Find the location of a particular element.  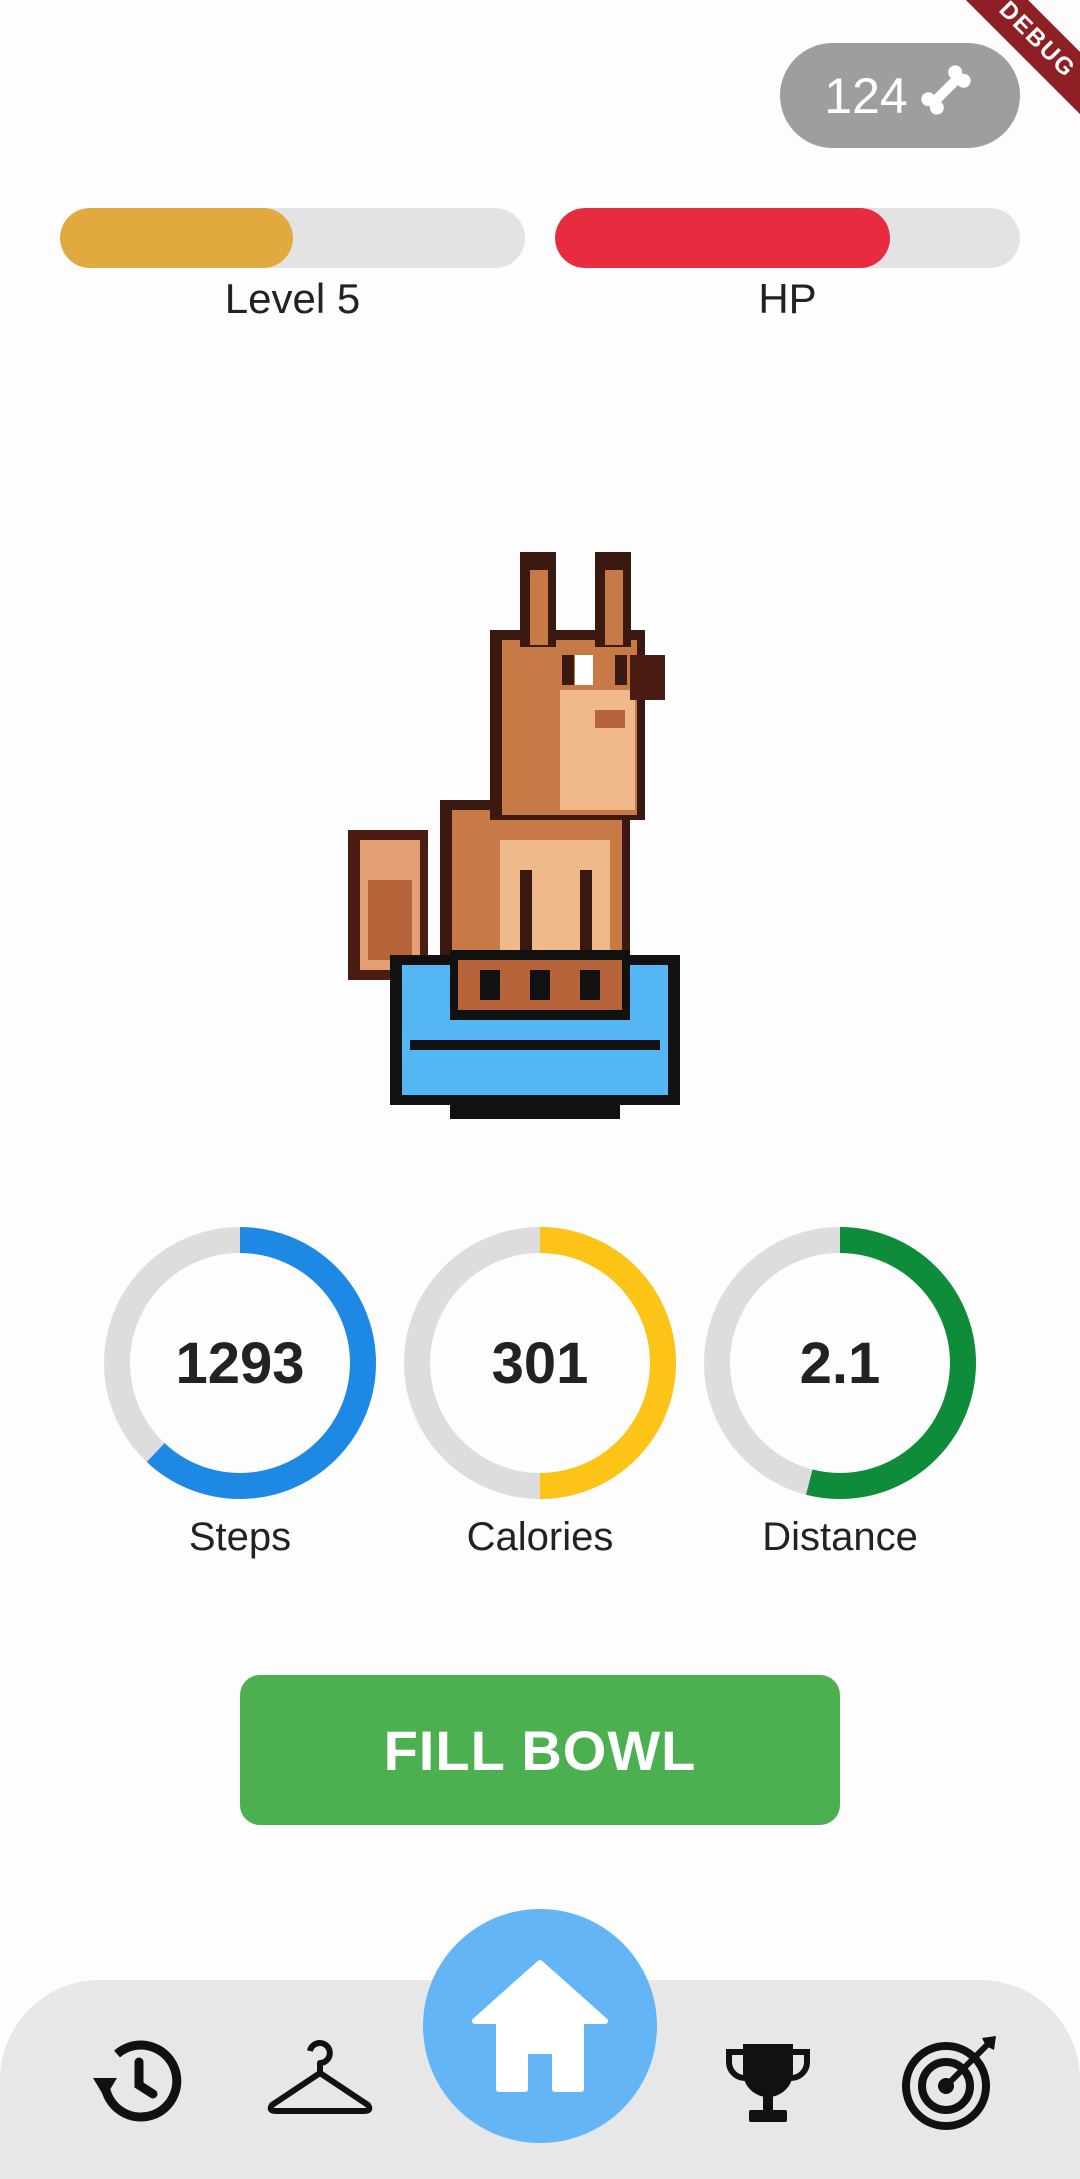

calories-value: 301 is located at coordinates (540, 1363).